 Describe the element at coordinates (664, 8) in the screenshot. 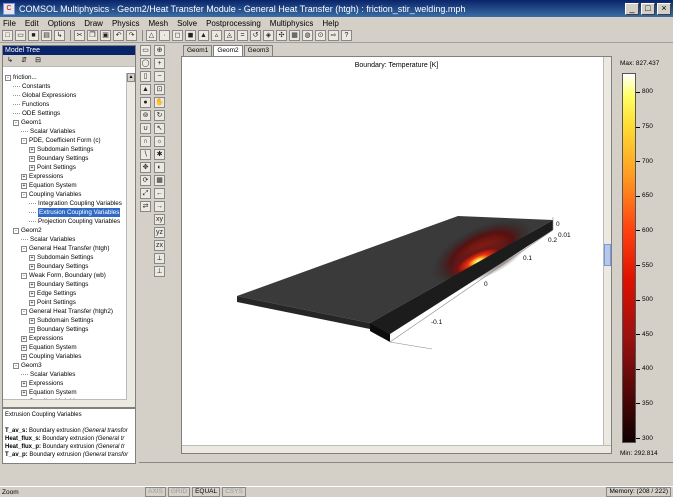

I see `close-button: ×` at that location.